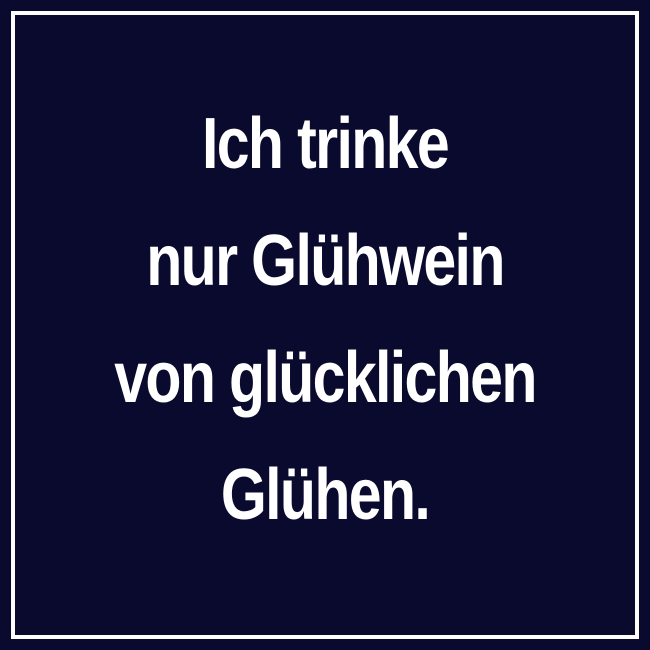  Describe the element at coordinates (325, 378) in the screenshot. I see `quote-line-3: von glücklichen` at that location.